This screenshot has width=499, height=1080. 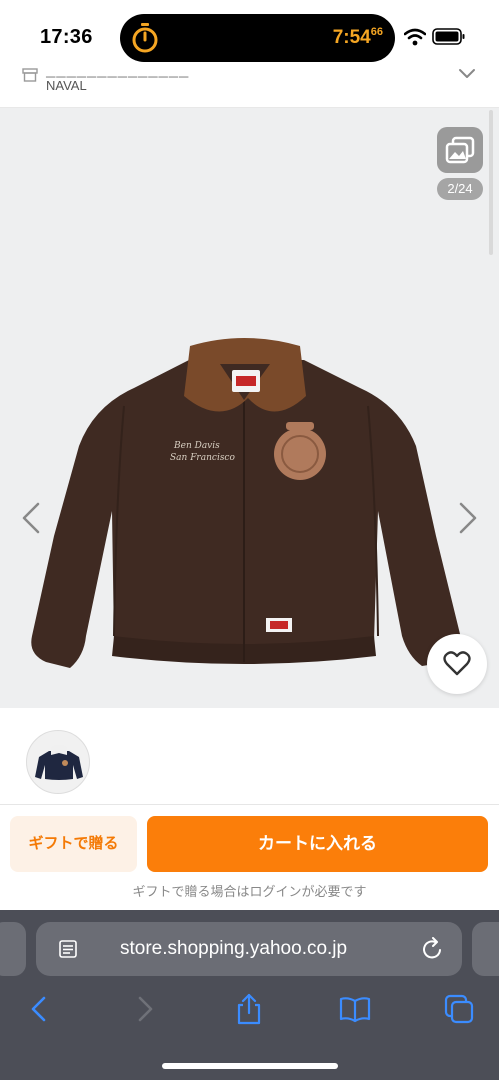 I want to click on timer-icon, so click(x=145, y=38).